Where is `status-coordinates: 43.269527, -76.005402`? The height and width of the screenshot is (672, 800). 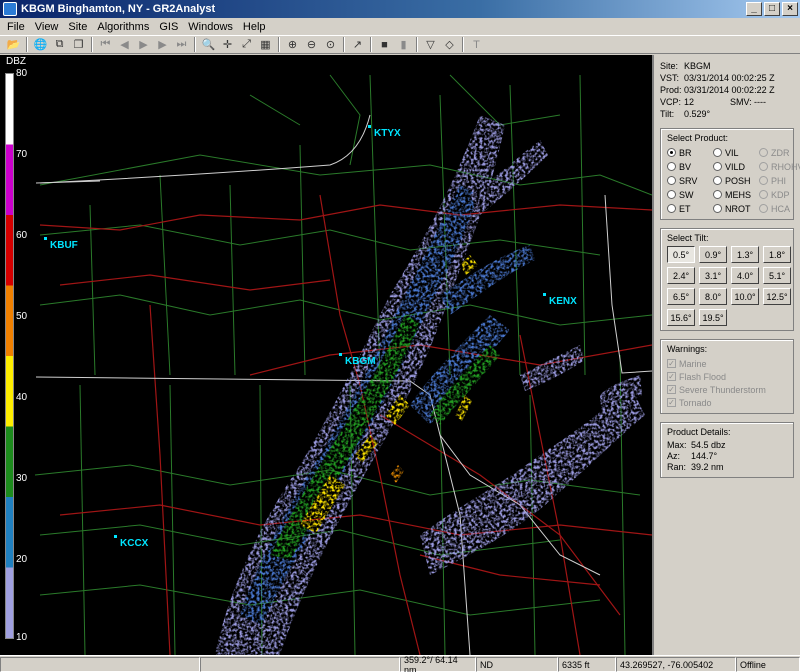 status-coordinates: 43.269527, -76.005402 is located at coordinates (676, 664).